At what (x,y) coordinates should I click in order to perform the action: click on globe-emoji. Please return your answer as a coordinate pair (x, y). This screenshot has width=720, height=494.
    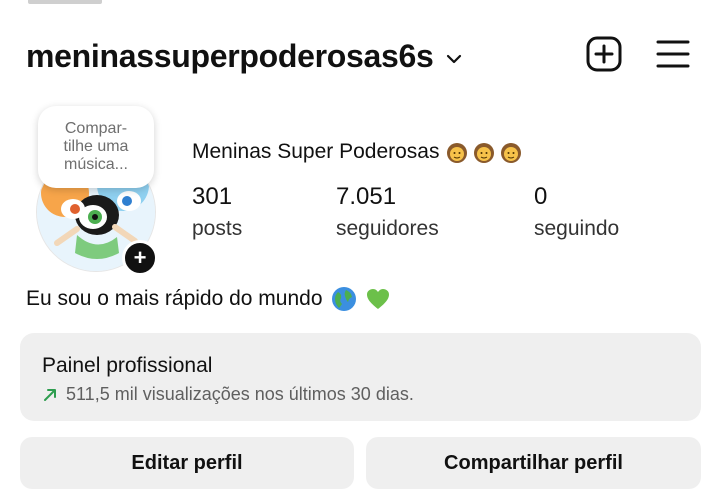
    Looking at the image, I should click on (343, 299).